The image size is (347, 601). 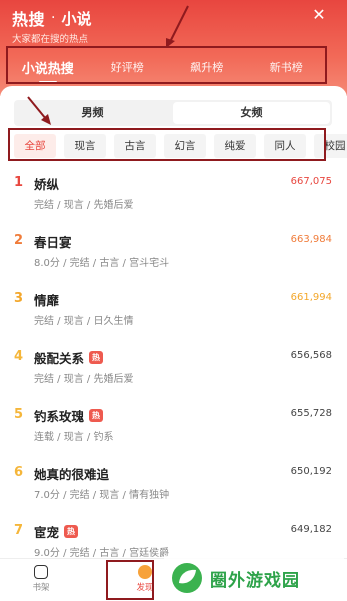 I want to click on search-count: 655,728, so click(x=311, y=413).